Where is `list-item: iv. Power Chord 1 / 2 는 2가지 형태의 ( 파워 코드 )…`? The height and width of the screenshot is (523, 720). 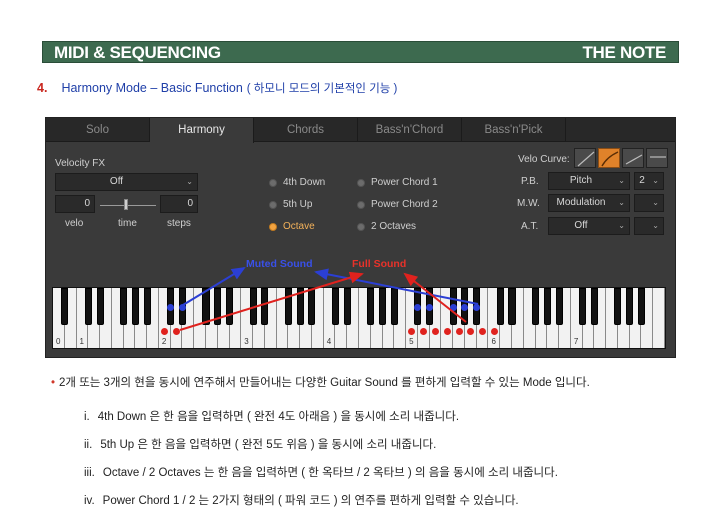
list-item: iv. Power Chord 1 / 2 는 2가지 형태의 ( 파워 코드 )… is located at coordinates (301, 501).